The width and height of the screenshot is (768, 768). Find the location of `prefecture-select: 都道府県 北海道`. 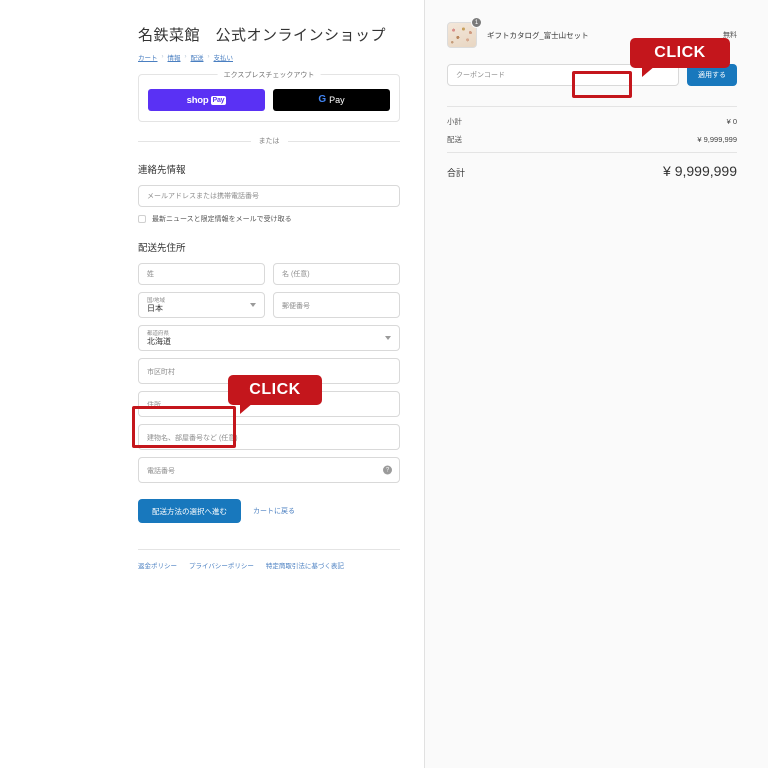

prefecture-select: 都道府県 北海道 is located at coordinates (269, 338).